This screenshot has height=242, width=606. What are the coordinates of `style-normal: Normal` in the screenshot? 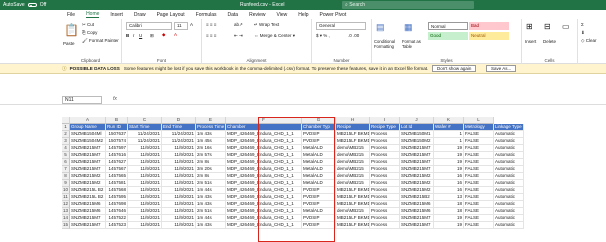 It's located at (448, 26).